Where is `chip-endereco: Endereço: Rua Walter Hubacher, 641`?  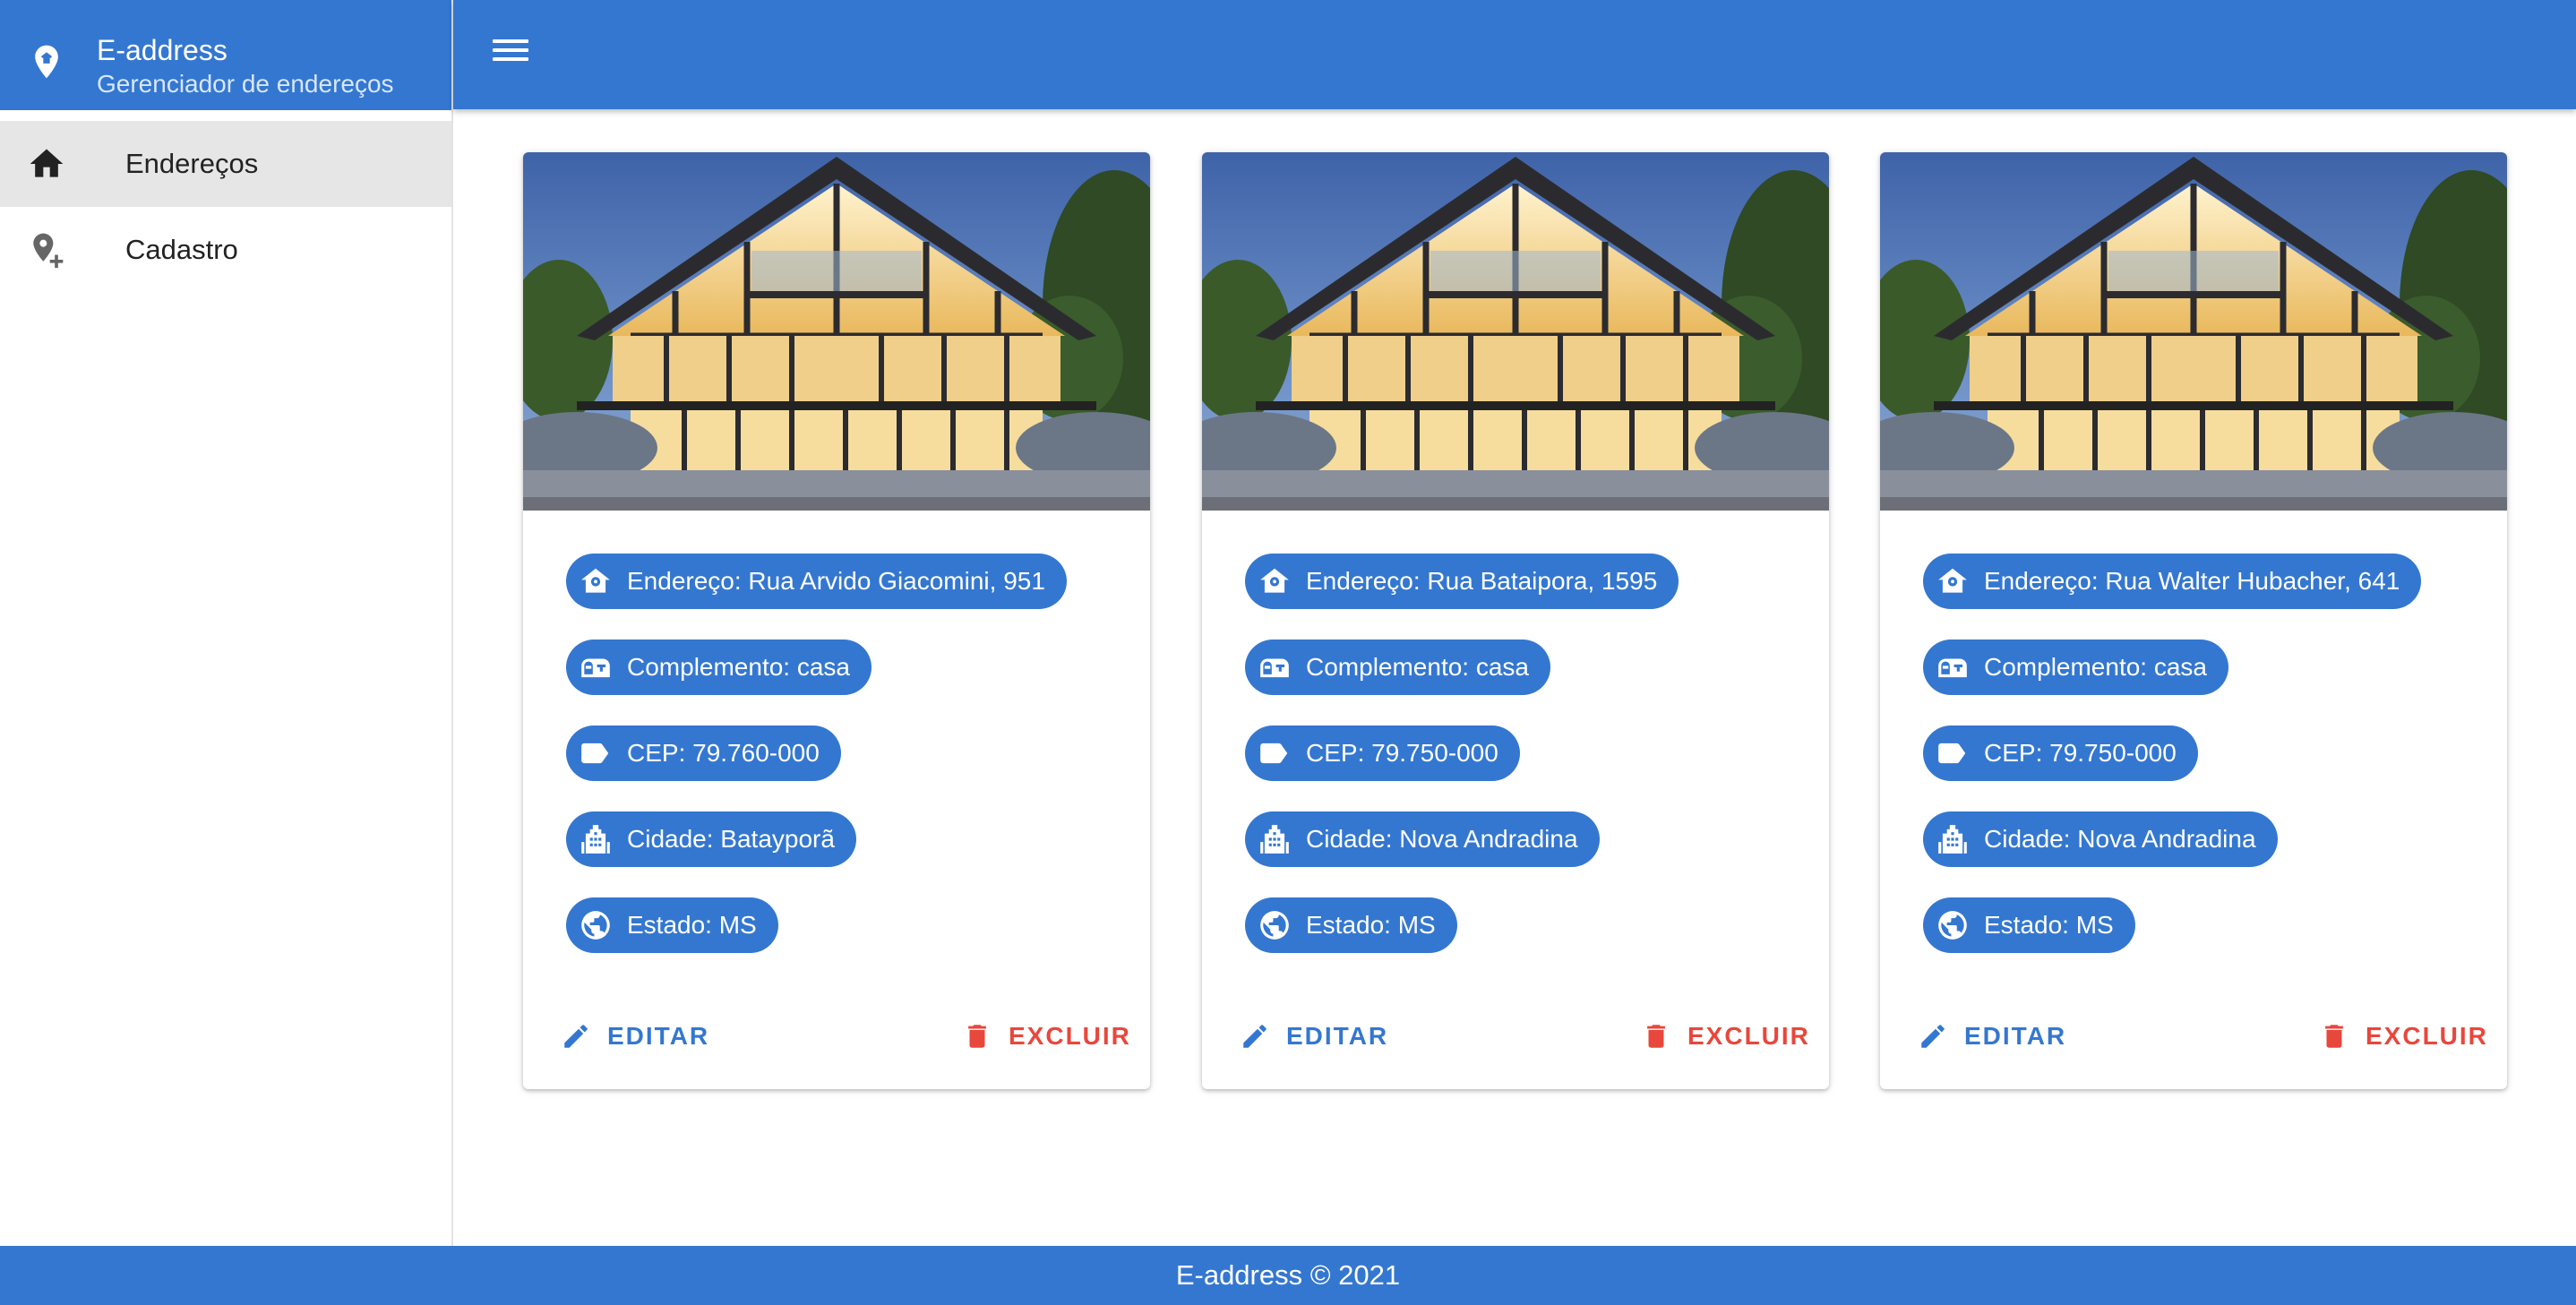 chip-endereco: Endereço: Rua Walter Hubacher, 641 is located at coordinates (2172, 581).